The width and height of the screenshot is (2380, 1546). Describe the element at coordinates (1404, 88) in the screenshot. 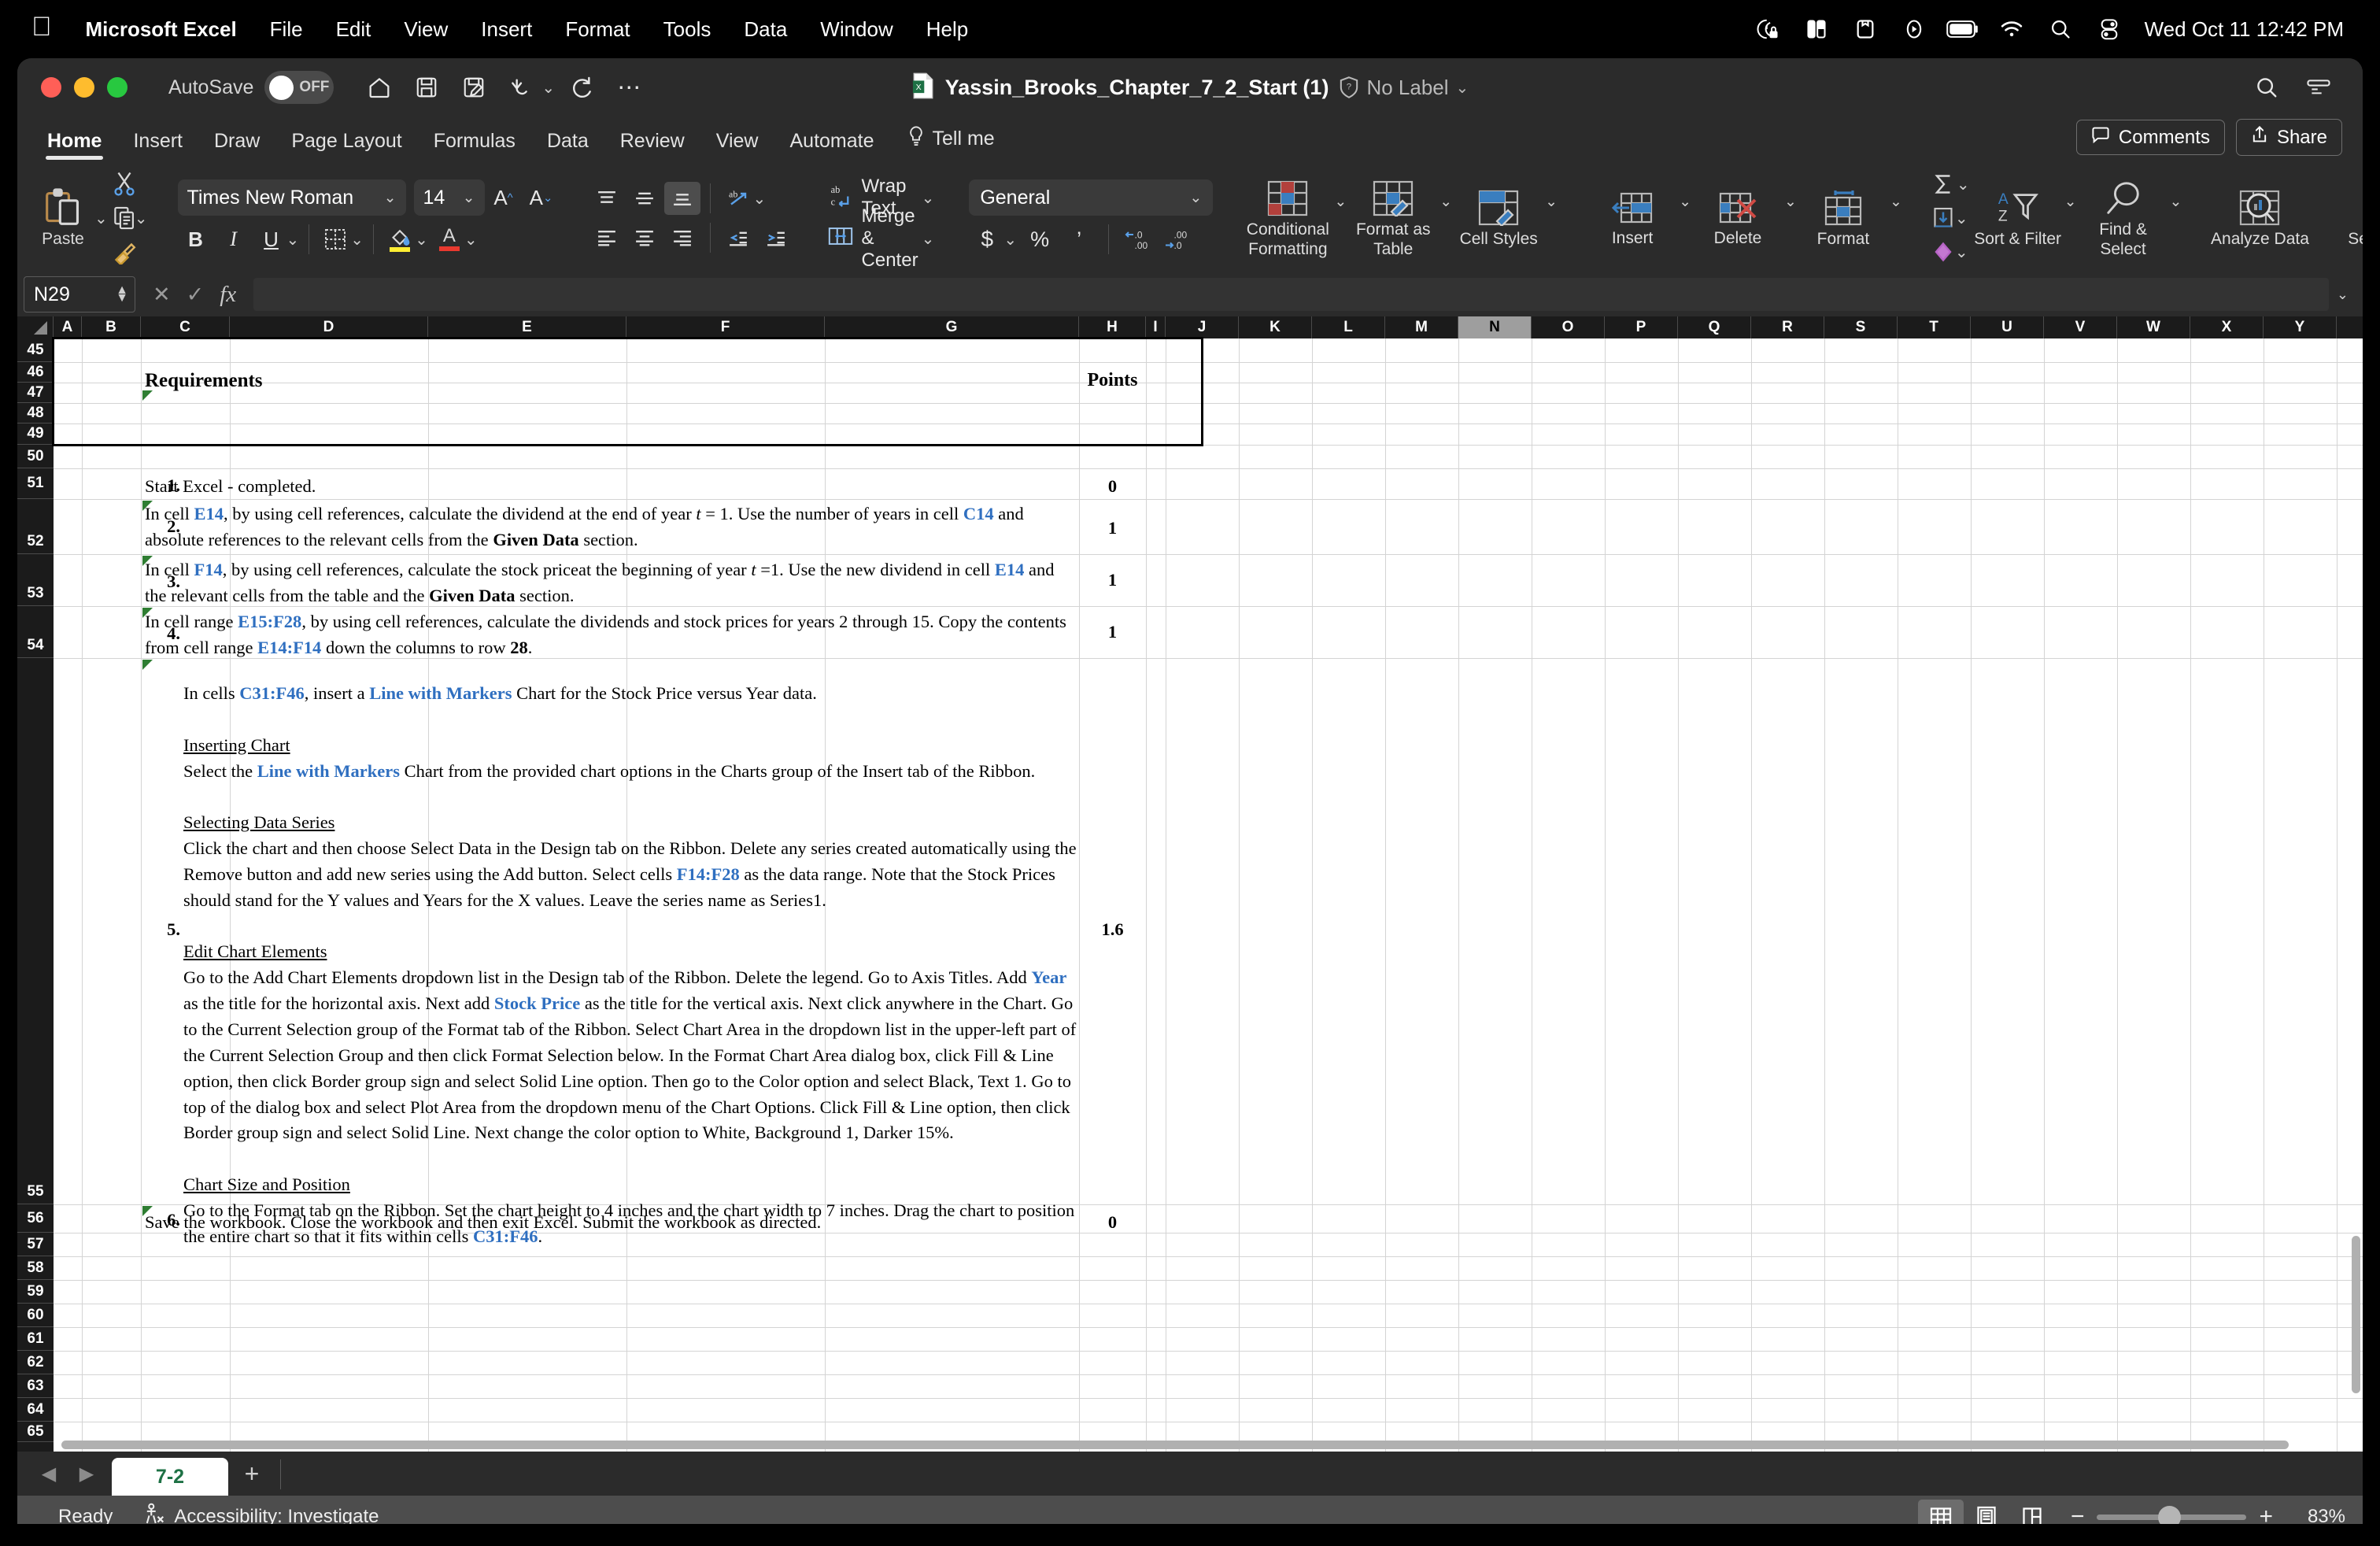

I see `sensitivity-label-button: ? No Label ⌄` at that location.